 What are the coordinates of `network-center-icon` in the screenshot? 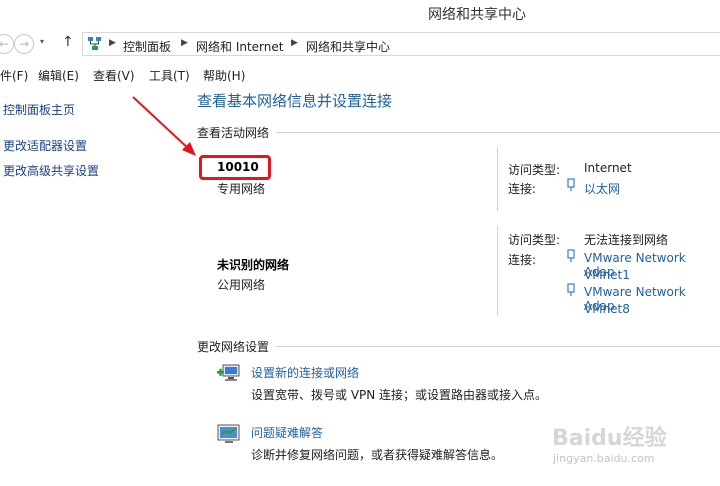 It's located at (94, 43).